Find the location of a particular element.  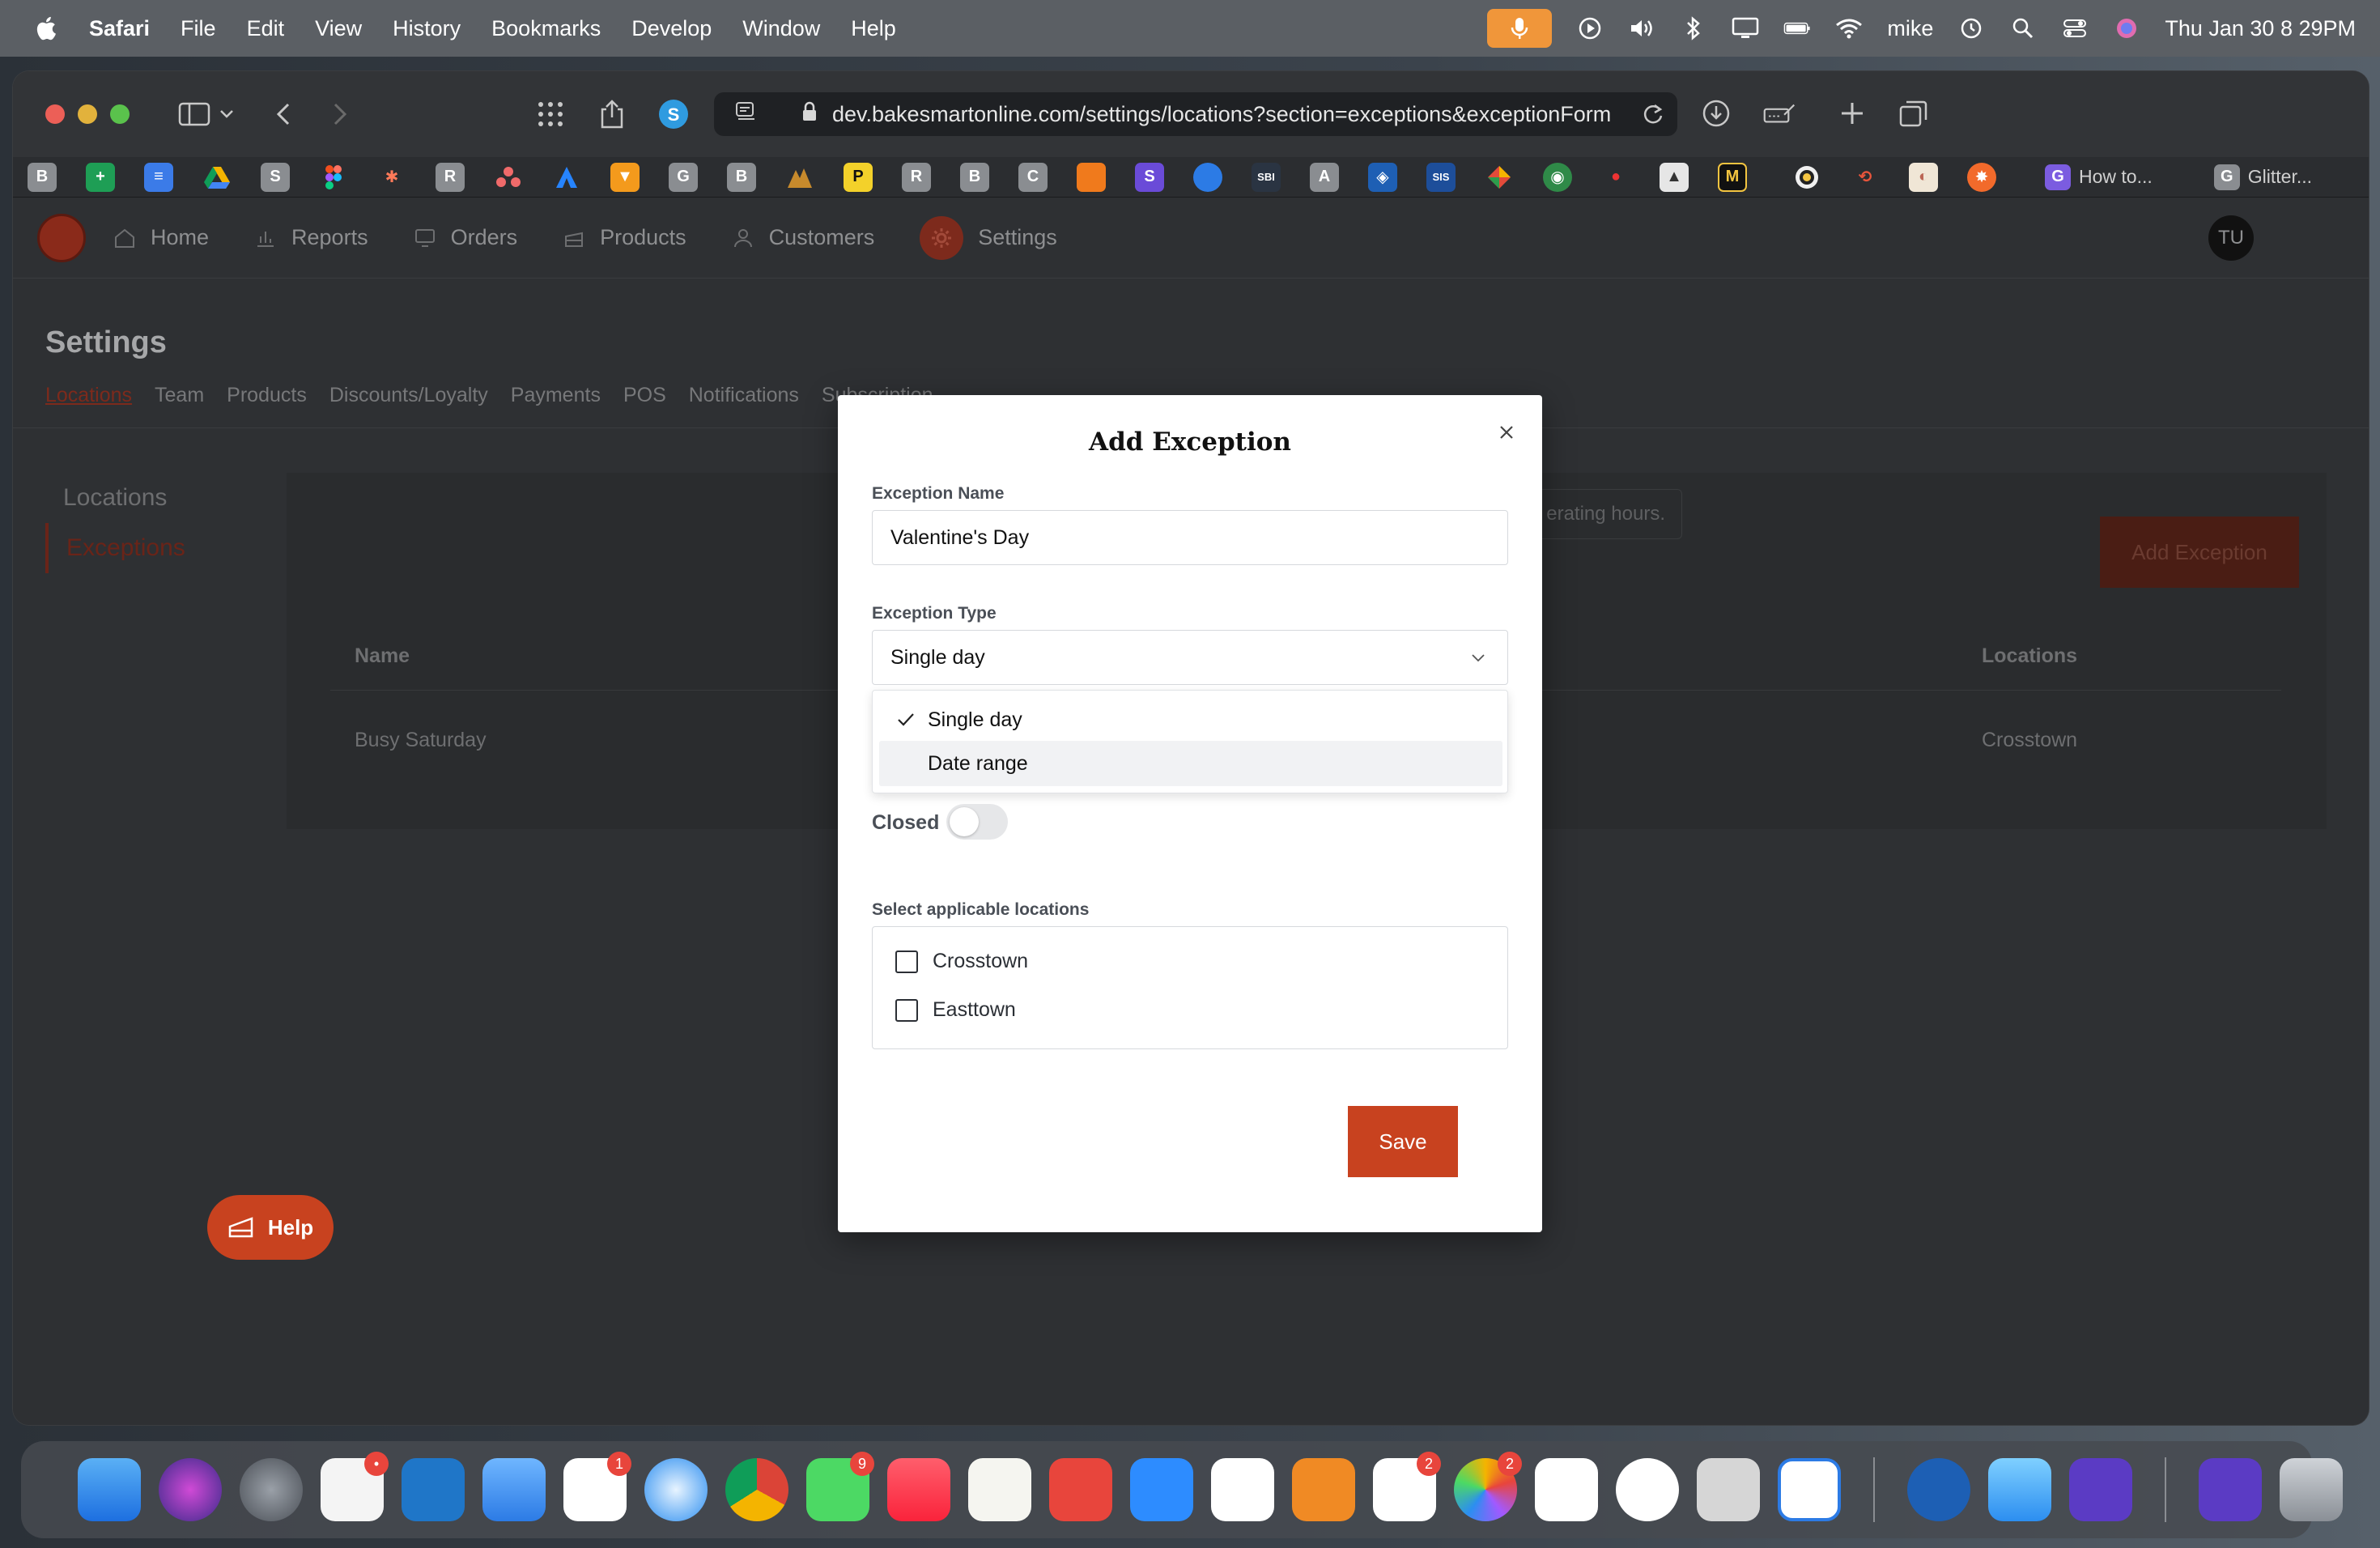

trello-icon is located at coordinates (433, 1489).